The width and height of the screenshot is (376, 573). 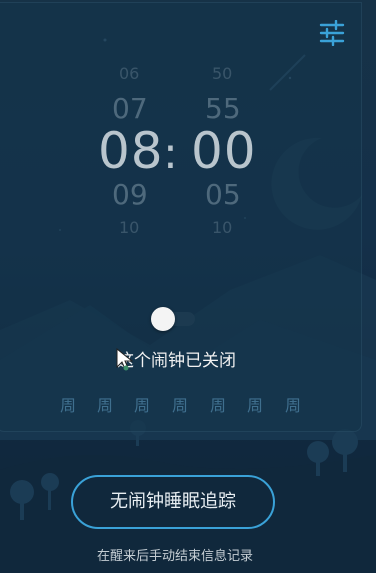 What do you see at coordinates (180, 404) in the screenshot?
I see `weekday-4: 周` at bounding box center [180, 404].